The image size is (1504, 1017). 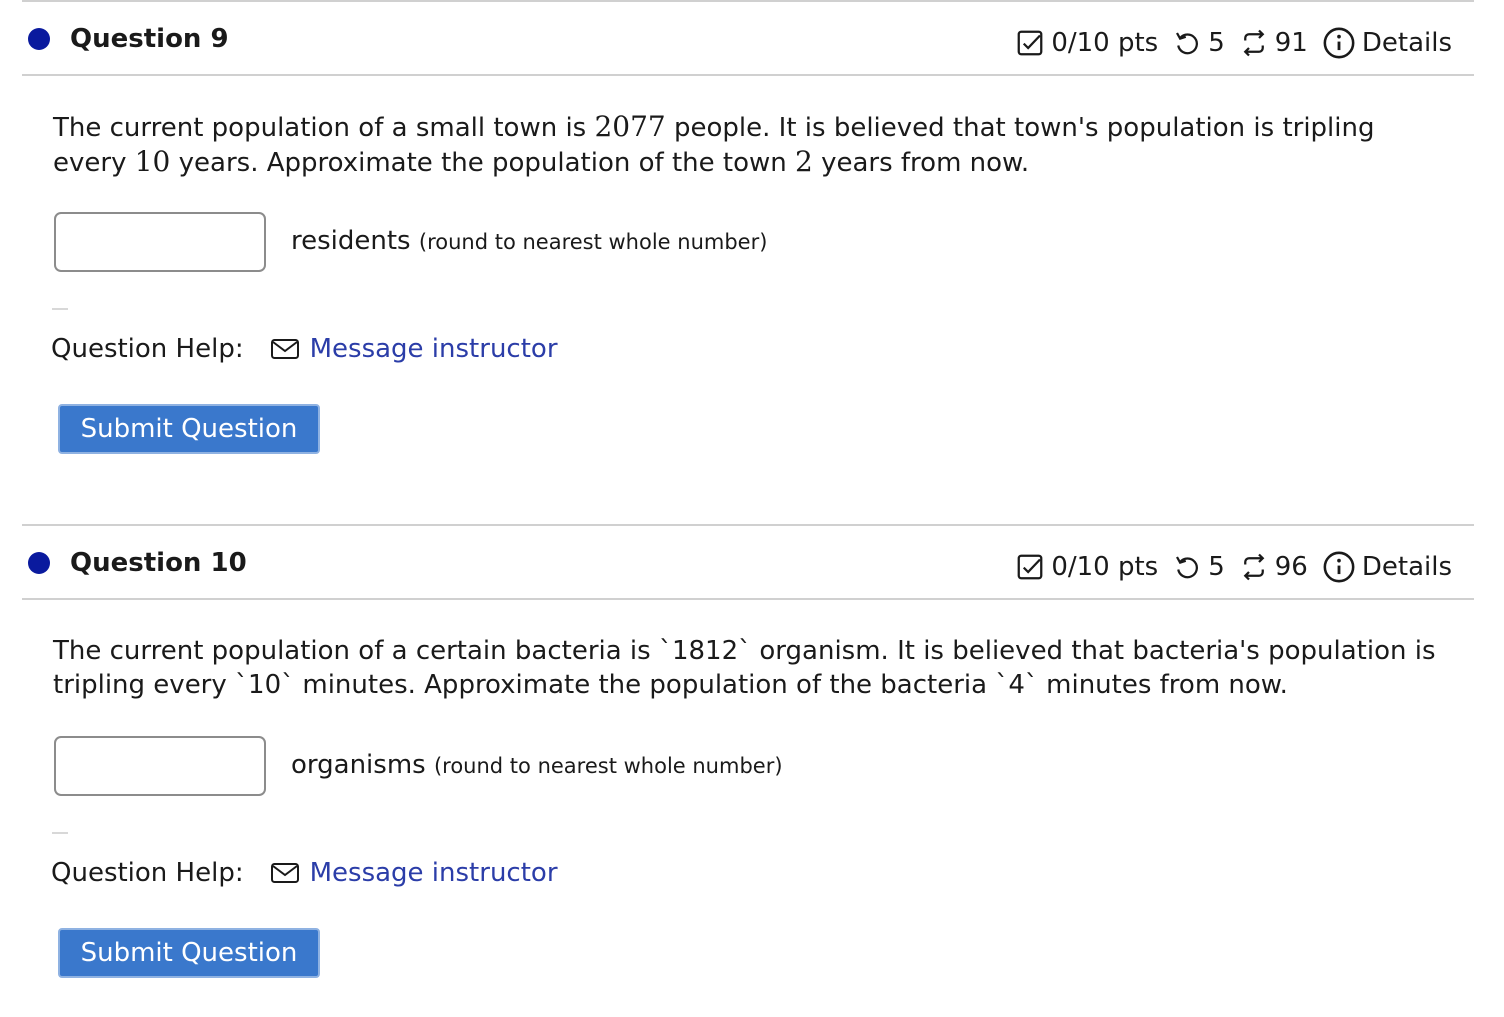 What do you see at coordinates (748, 562) in the screenshot?
I see `question-header: Question 10 0/10 pts 5 96 Details` at bounding box center [748, 562].